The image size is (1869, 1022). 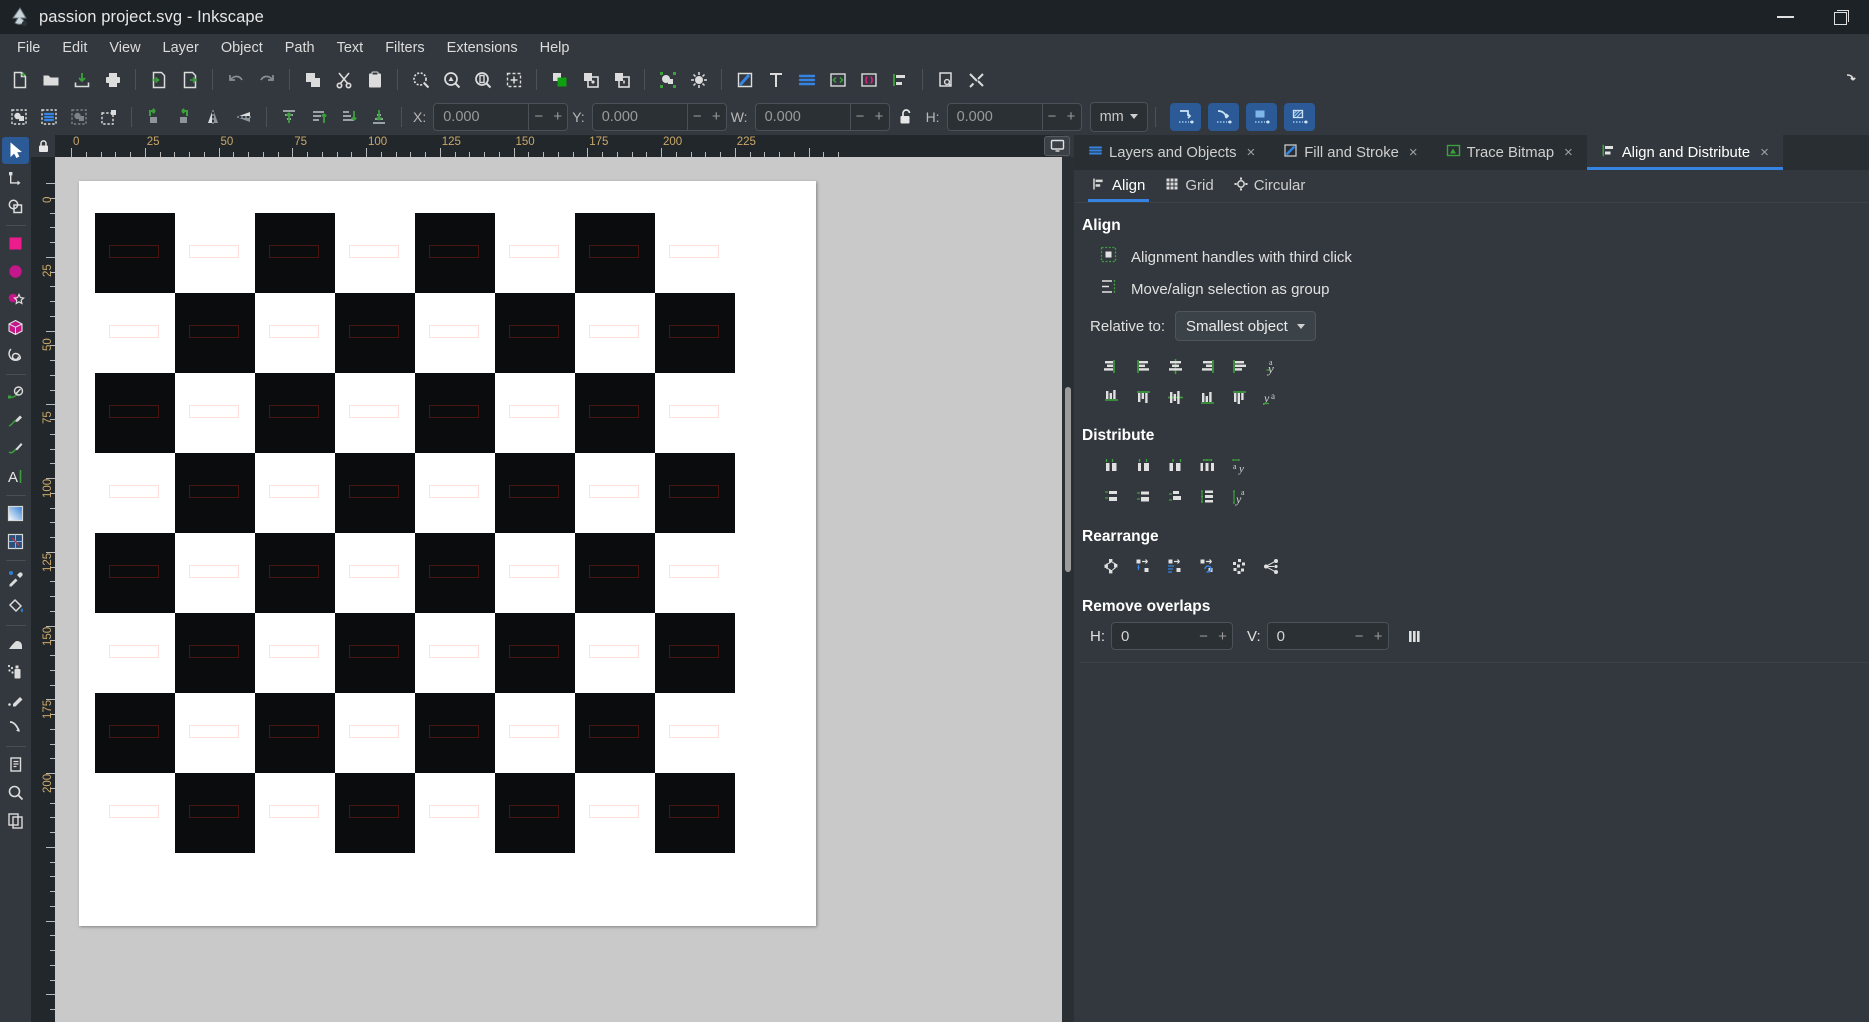 What do you see at coordinates (420, 79) in the screenshot?
I see `zoom-selection-icon` at bounding box center [420, 79].